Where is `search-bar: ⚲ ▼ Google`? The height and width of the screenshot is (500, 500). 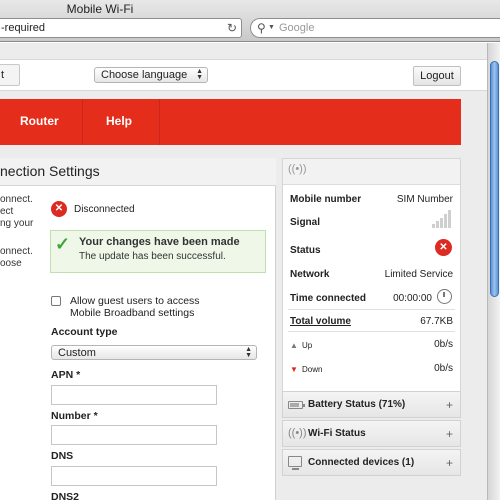
search-bar: ⚲ ▼ Google is located at coordinates (375, 28).